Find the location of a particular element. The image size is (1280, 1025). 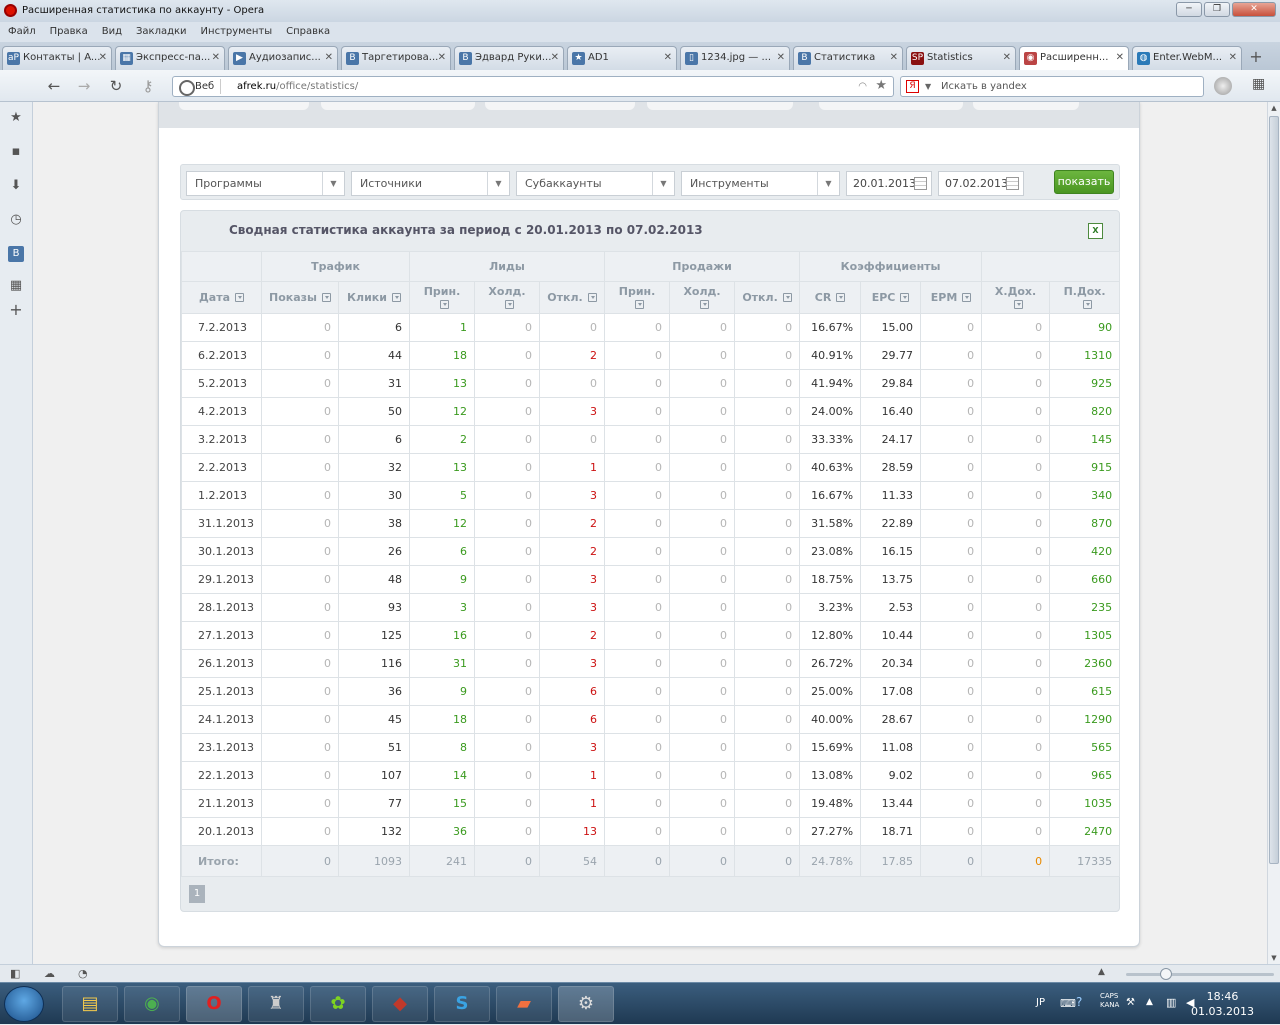

steam-taskbar-icon: ⚙ is located at coordinates (586, 1004).